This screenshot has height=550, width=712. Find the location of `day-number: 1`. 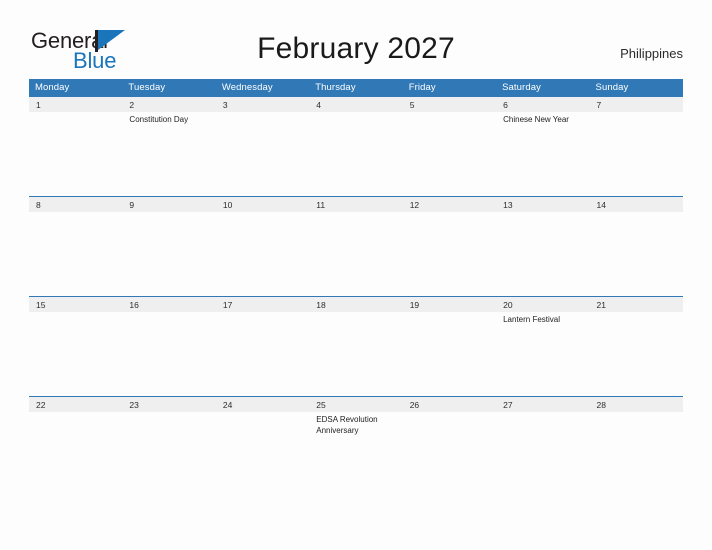

day-number: 1 is located at coordinates (75, 104).